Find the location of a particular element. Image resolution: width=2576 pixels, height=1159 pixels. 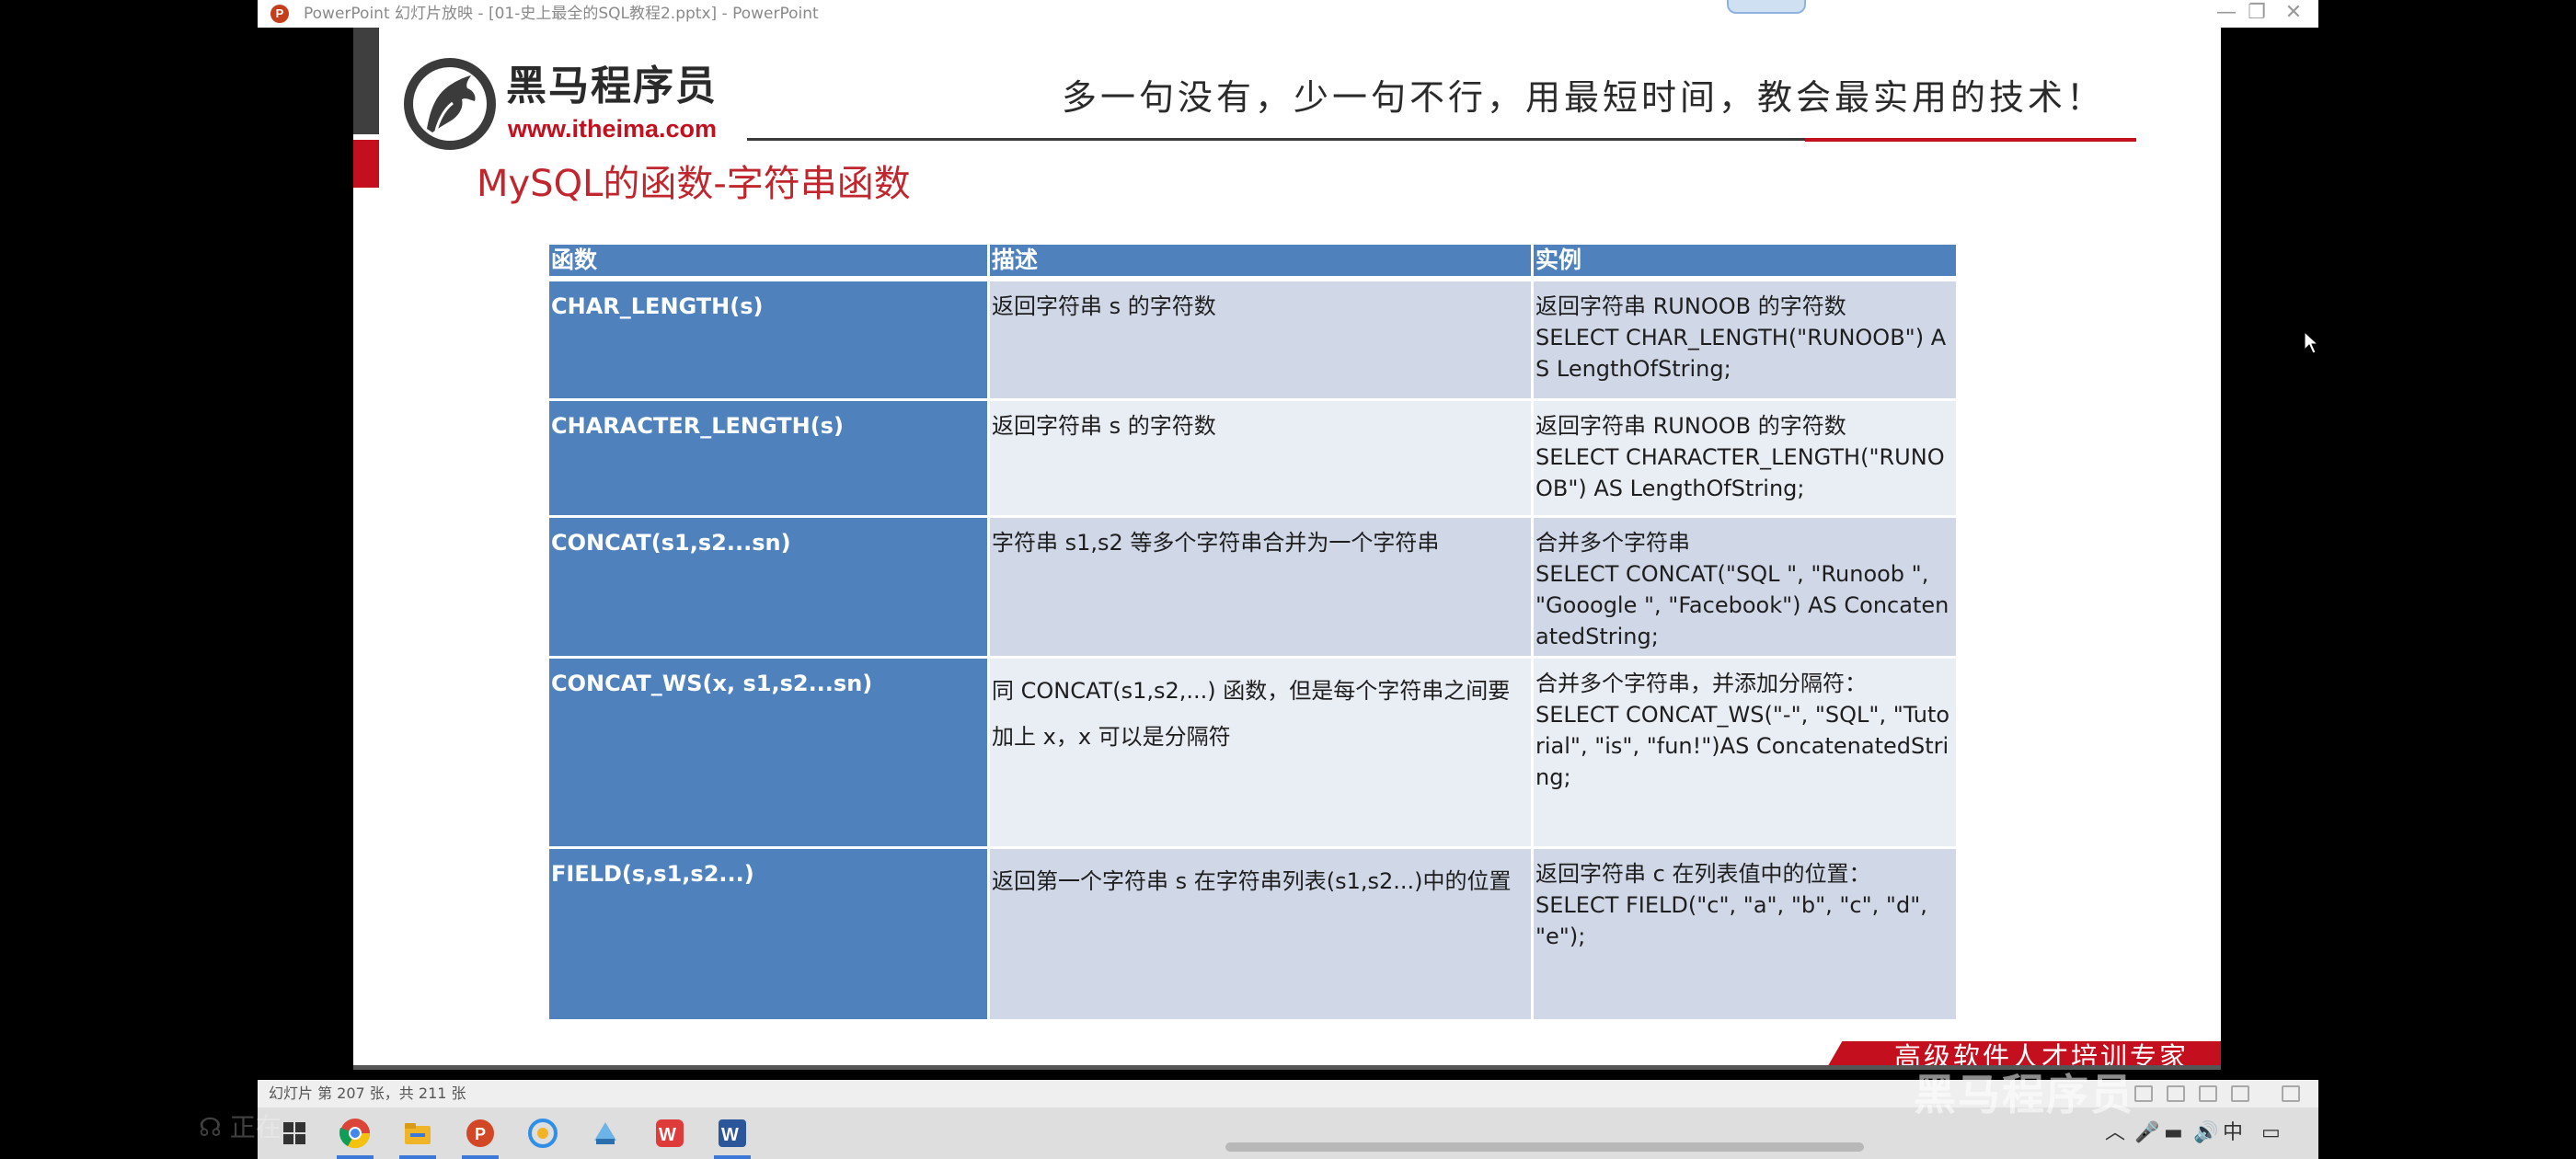

word-icon: W is located at coordinates (732, 1133).